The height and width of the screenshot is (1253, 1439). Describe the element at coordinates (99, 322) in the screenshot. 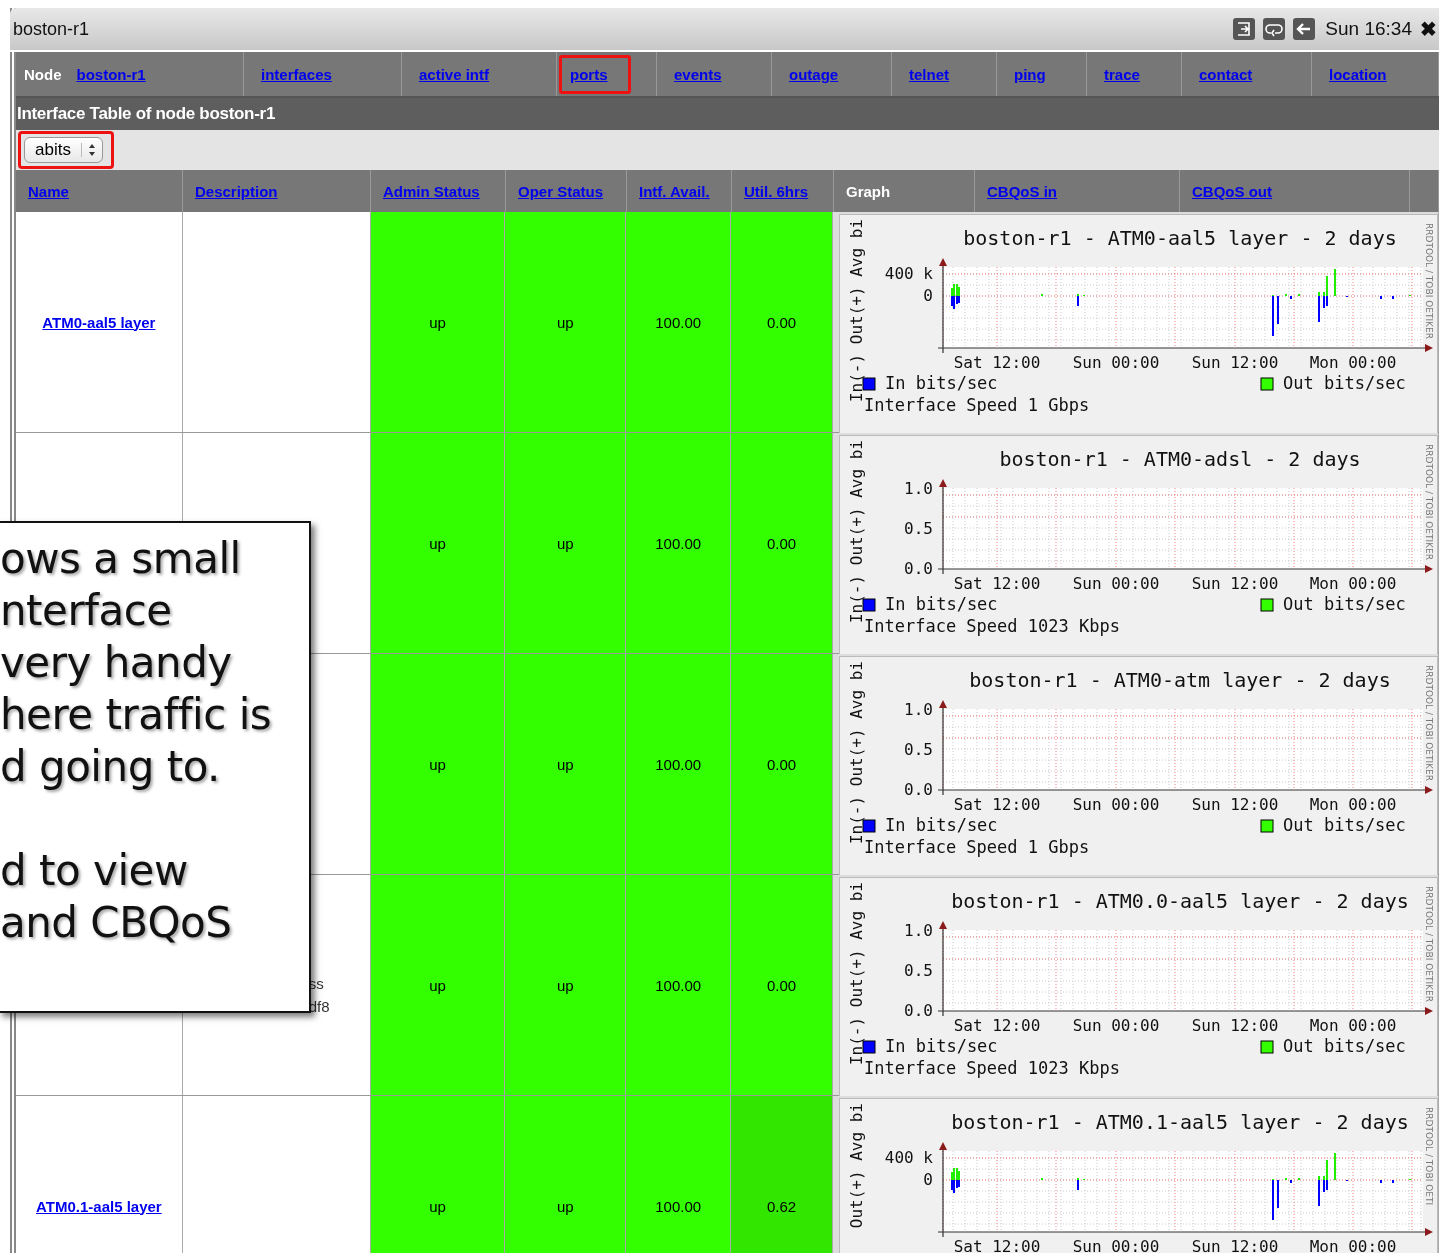

I see `interface-link: ATM0-aal5 layer` at that location.